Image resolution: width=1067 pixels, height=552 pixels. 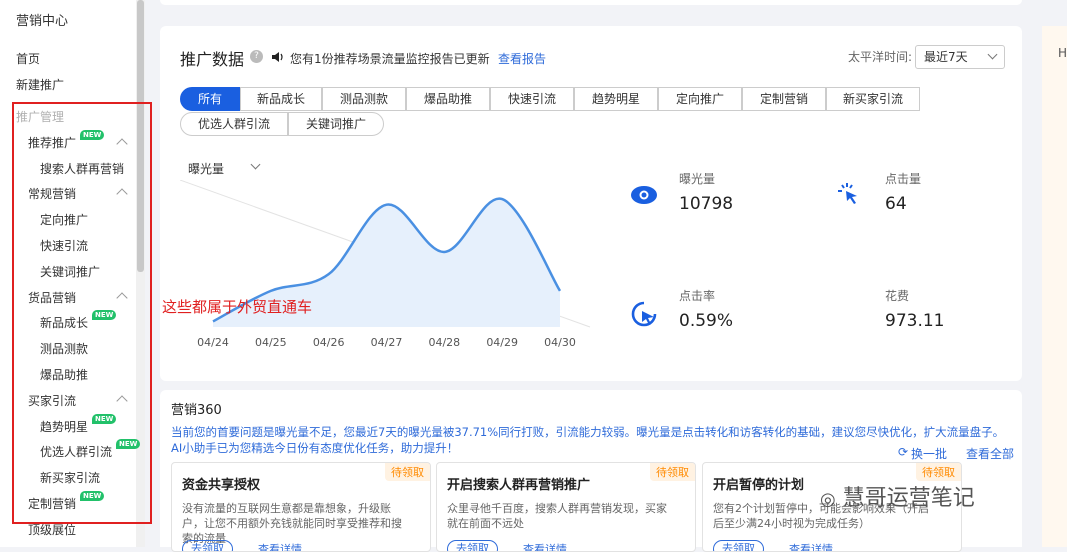 I want to click on chart-x-tick-label: 04/26, so click(x=329, y=342).